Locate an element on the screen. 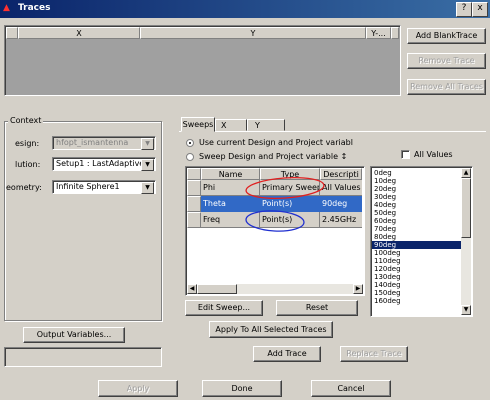 The height and width of the screenshot is (400, 490). list-item: 0deg is located at coordinates (416, 173).